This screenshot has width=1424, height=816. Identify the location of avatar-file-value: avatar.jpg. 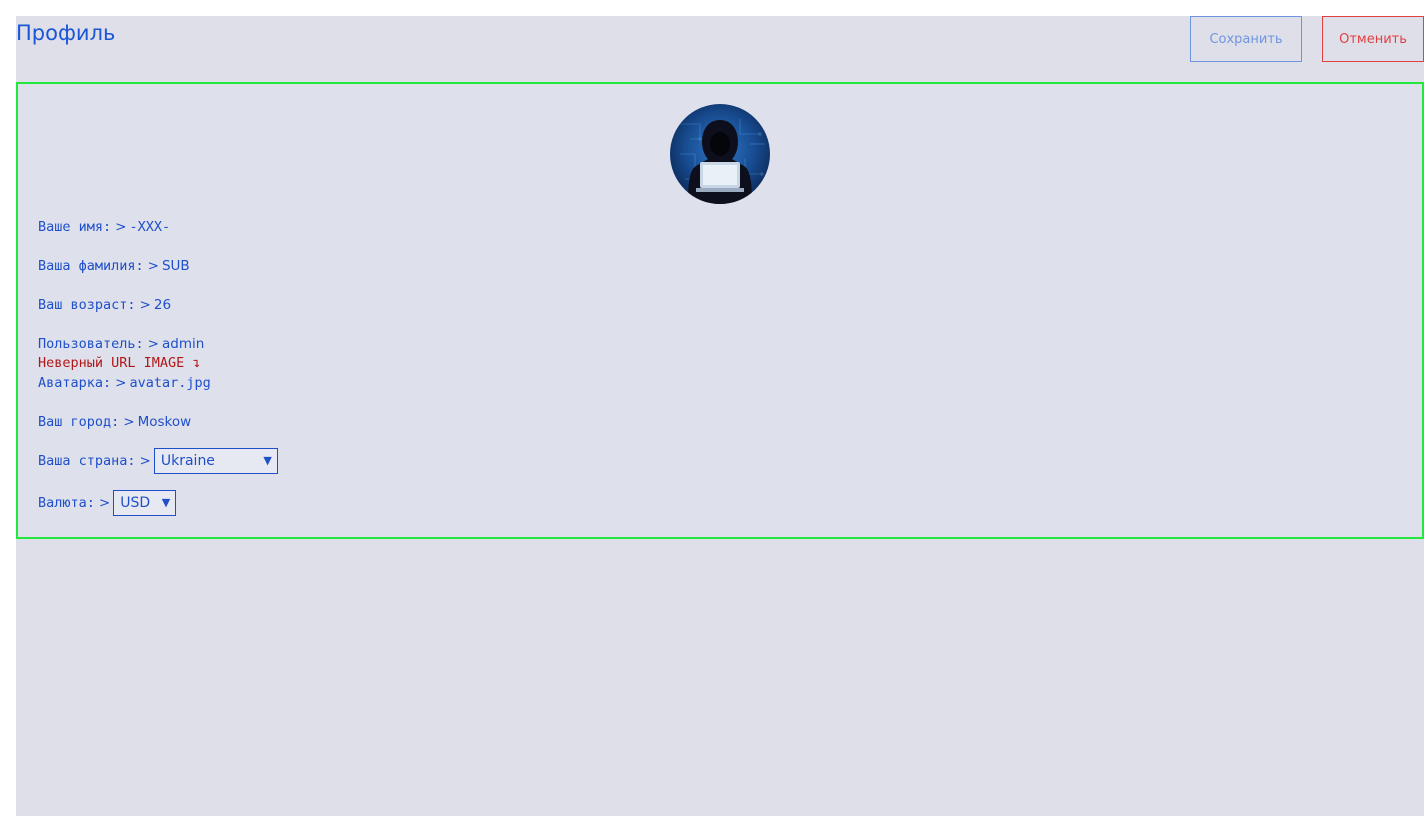
(169, 383).